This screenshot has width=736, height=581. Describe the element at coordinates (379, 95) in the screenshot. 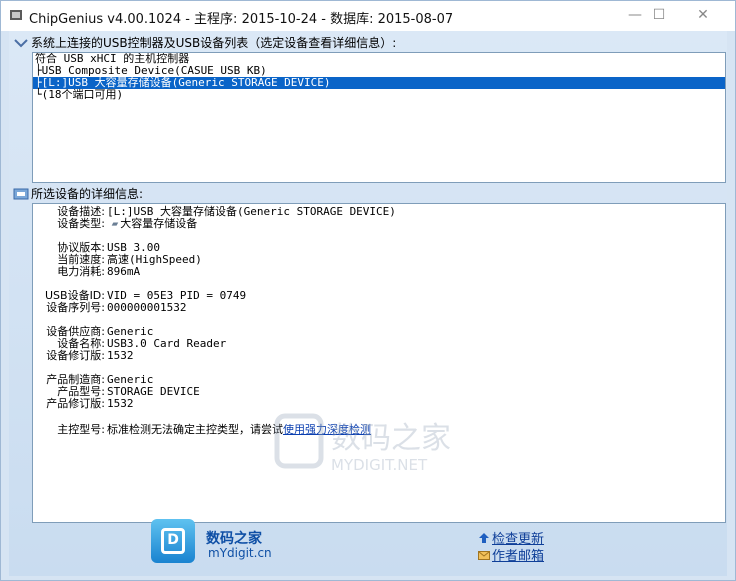

I see `device-tree-item: └(18个端口可用)` at that location.